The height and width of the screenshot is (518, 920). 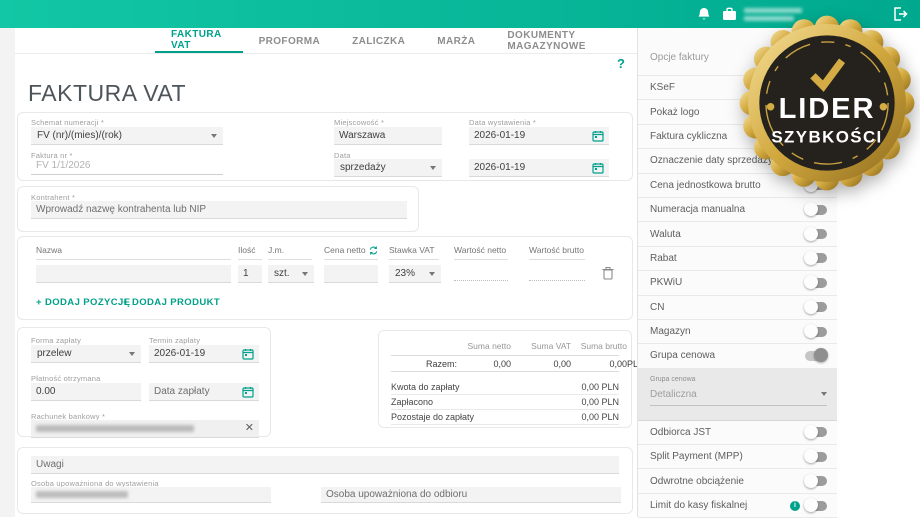 I want to click on add-product-button: + DODAJ PRODUKT, so click(x=171, y=302).